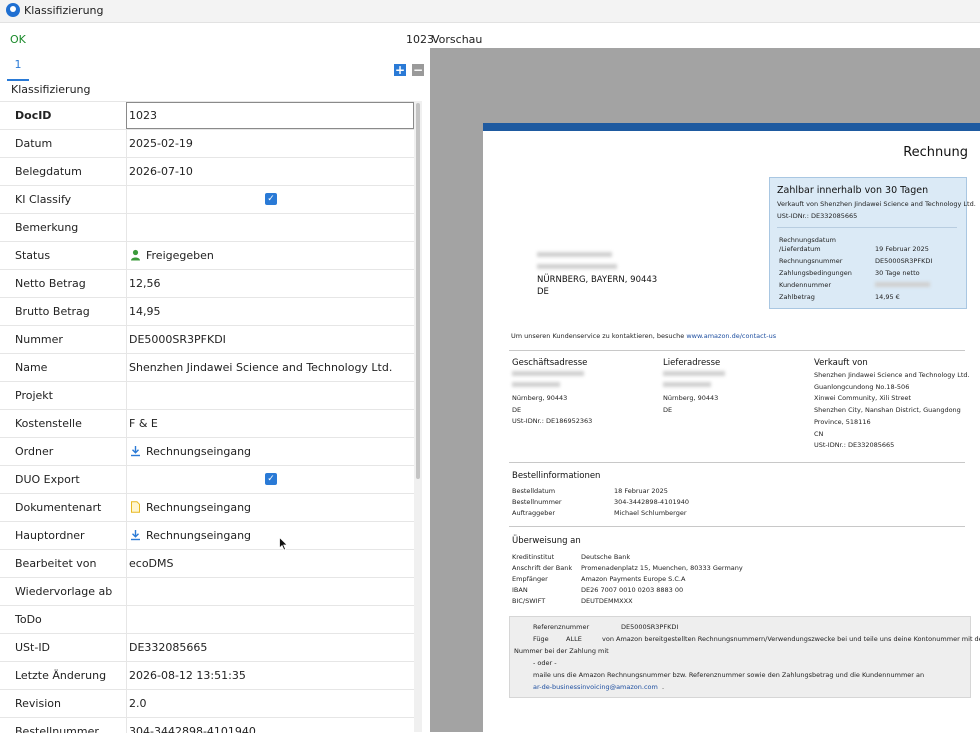 Image resolution: width=980 pixels, height=733 pixels. What do you see at coordinates (800, 249) in the screenshot?
I see `box-row-label: /Lieferdatum` at bounding box center [800, 249].